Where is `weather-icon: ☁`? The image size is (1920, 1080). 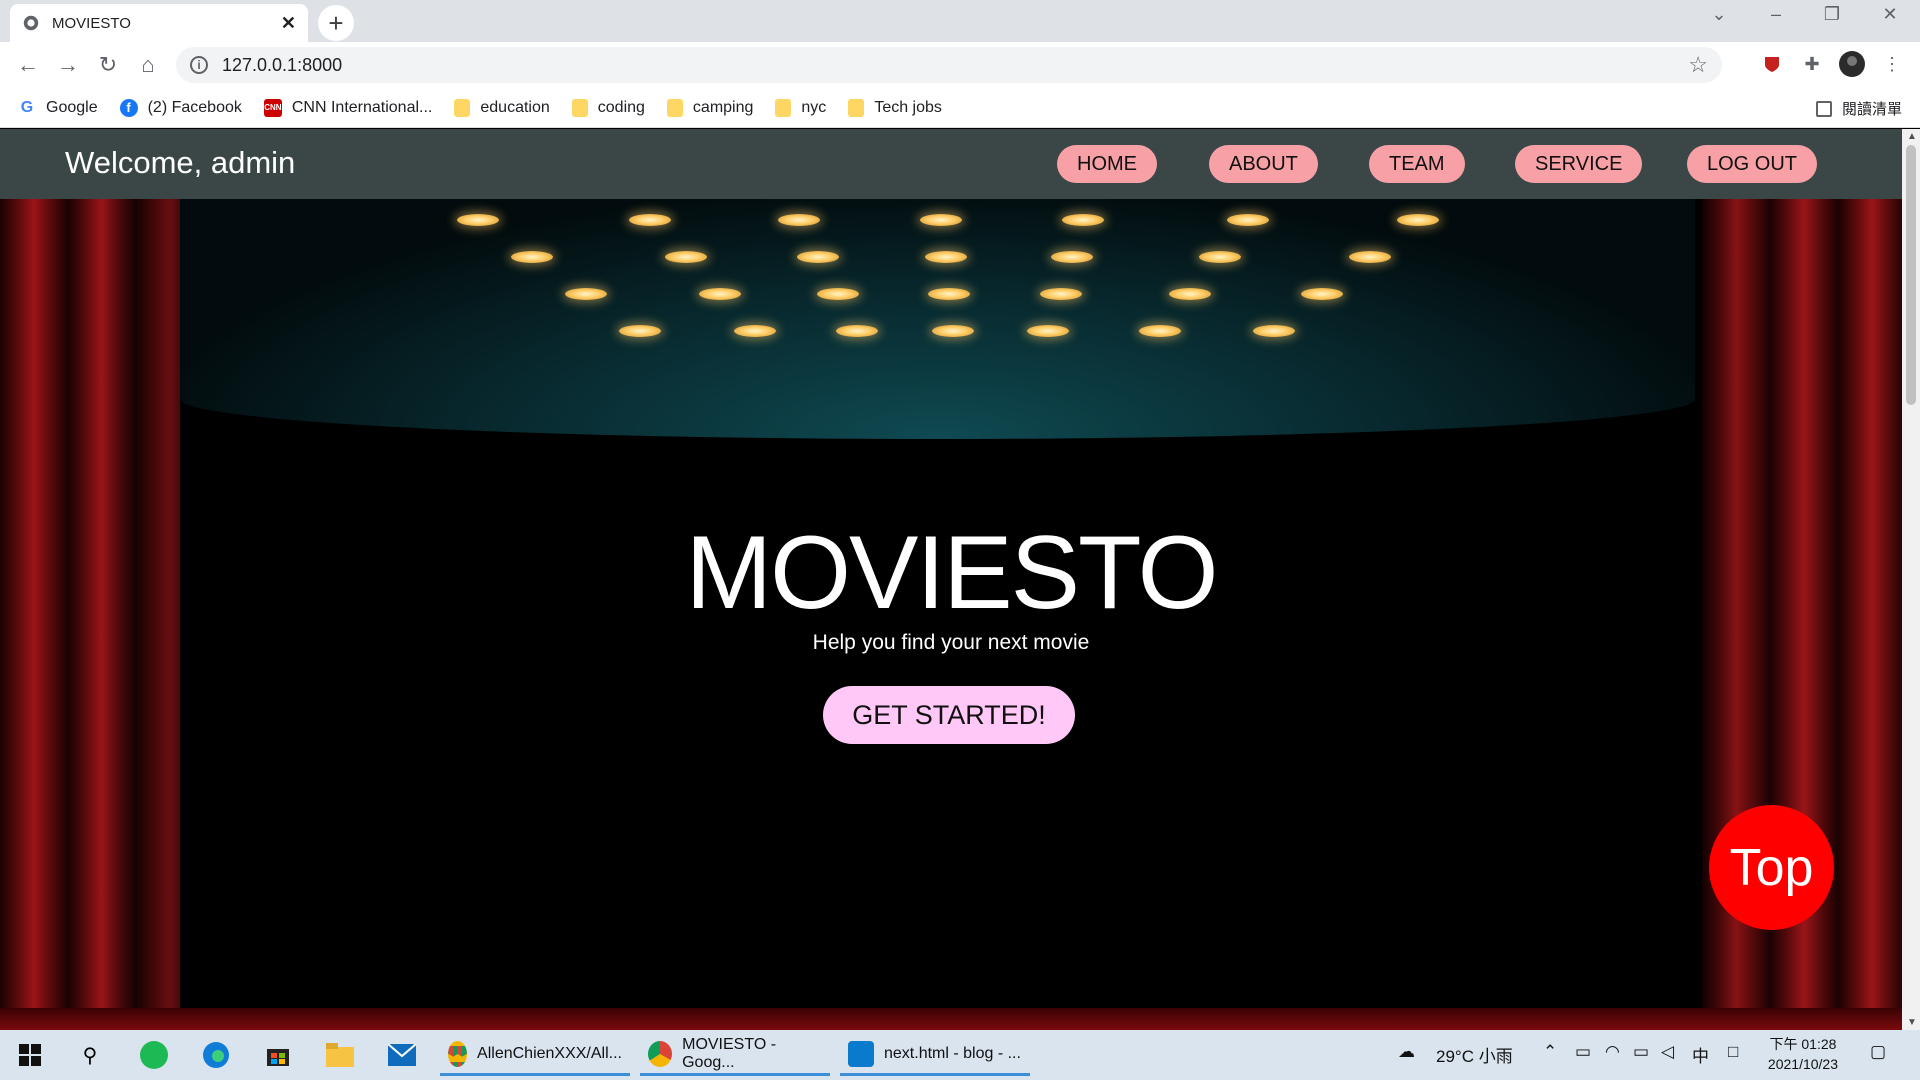
weather-icon: ☁ is located at coordinates (1406, 1052).